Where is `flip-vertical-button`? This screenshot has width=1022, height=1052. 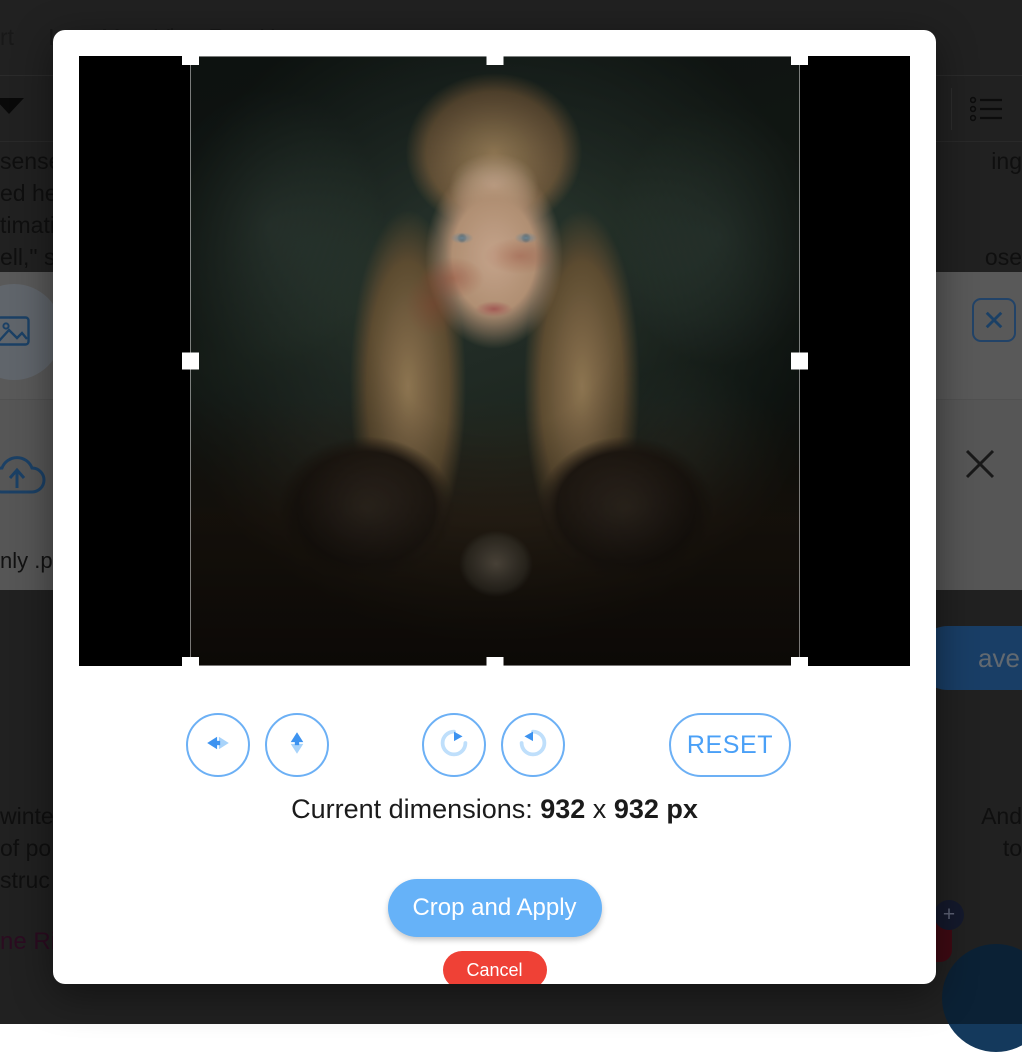
flip-vertical-button is located at coordinates (297, 745).